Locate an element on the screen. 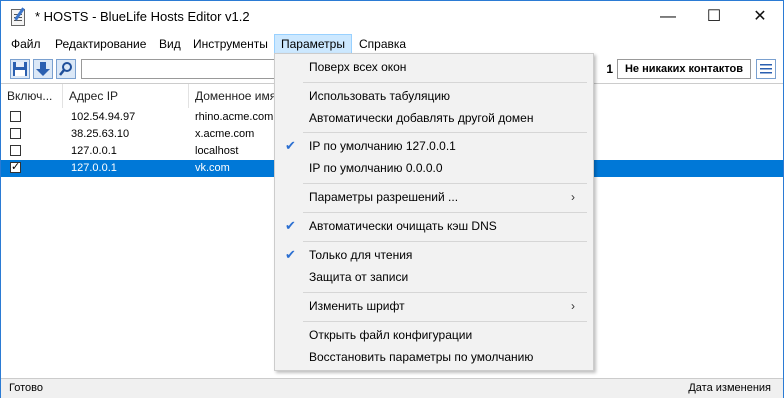 Image resolution: width=784 pixels, height=398 pixels. menu-item-open-config: Открыть файл конфигурации is located at coordinates (434, 335).